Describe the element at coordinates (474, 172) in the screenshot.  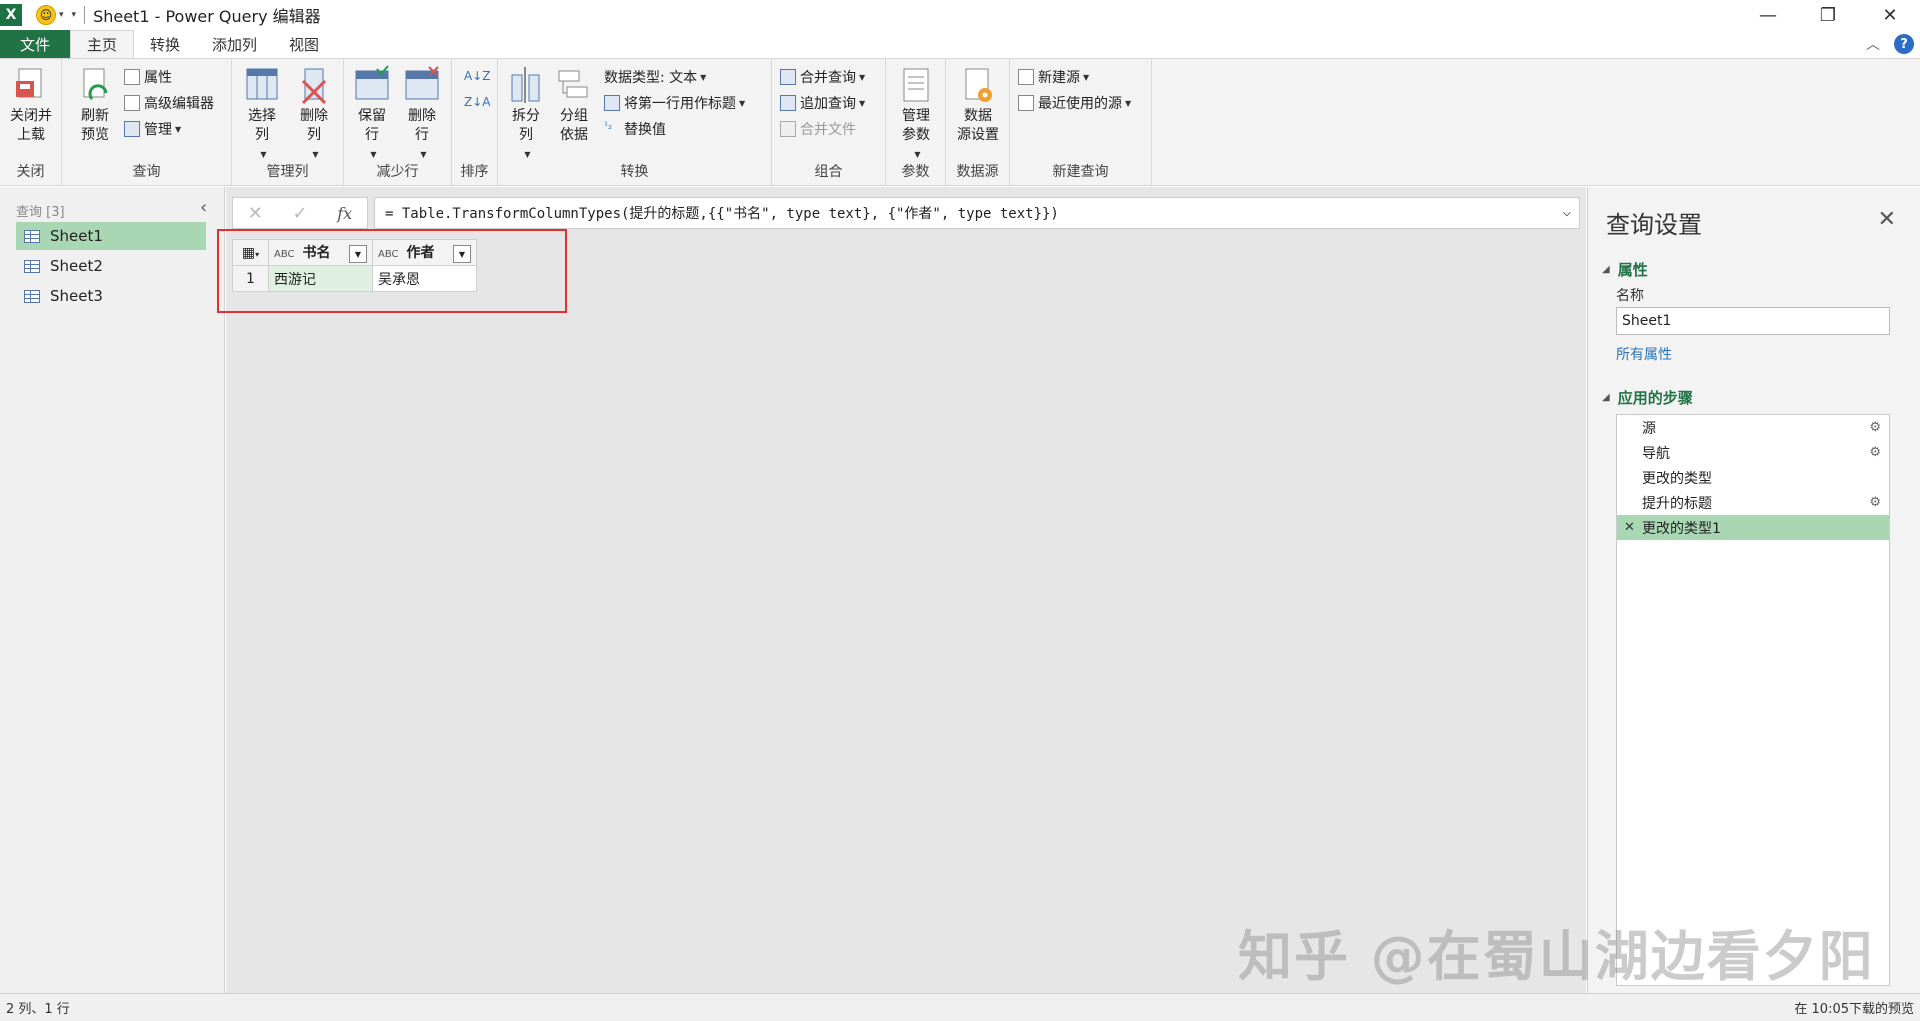
I see `group-sort-label: 排序` at that location.